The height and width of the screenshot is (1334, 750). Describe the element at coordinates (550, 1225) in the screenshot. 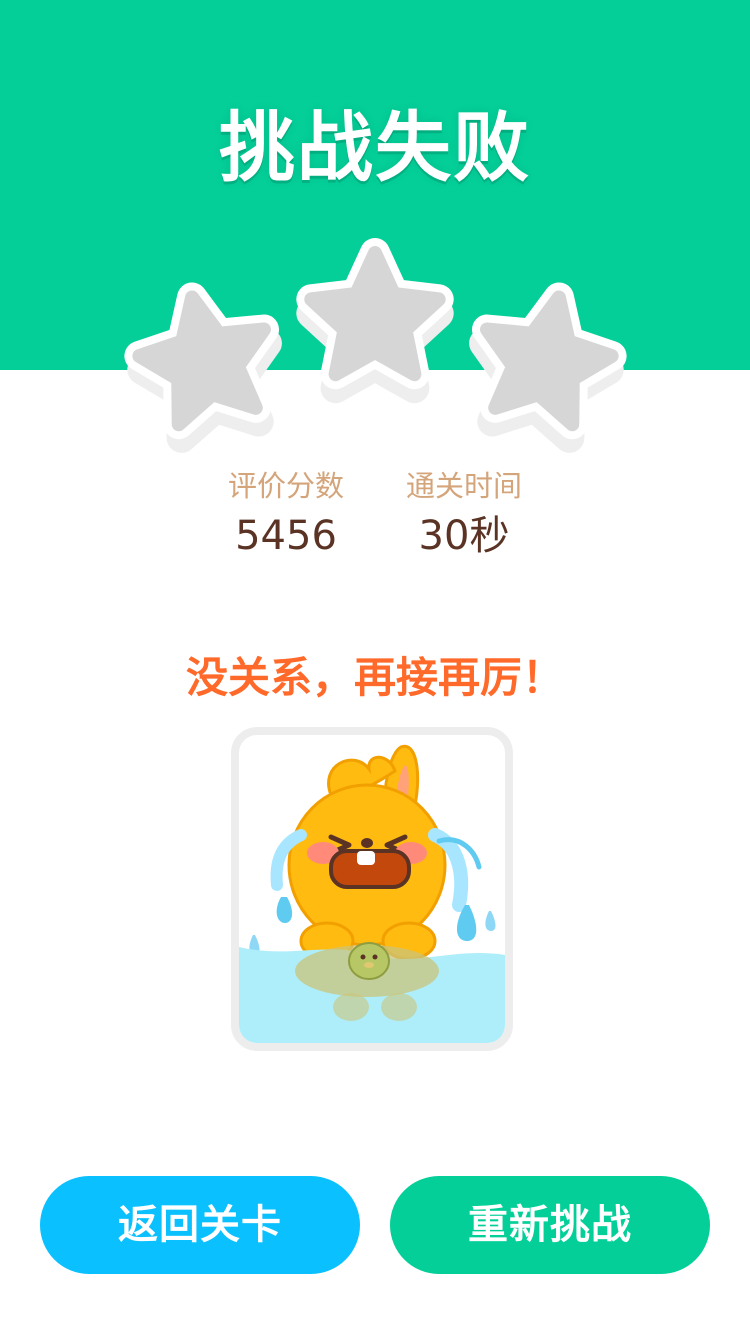

I see `retry-challenge-button: 重新挑战` at that location.